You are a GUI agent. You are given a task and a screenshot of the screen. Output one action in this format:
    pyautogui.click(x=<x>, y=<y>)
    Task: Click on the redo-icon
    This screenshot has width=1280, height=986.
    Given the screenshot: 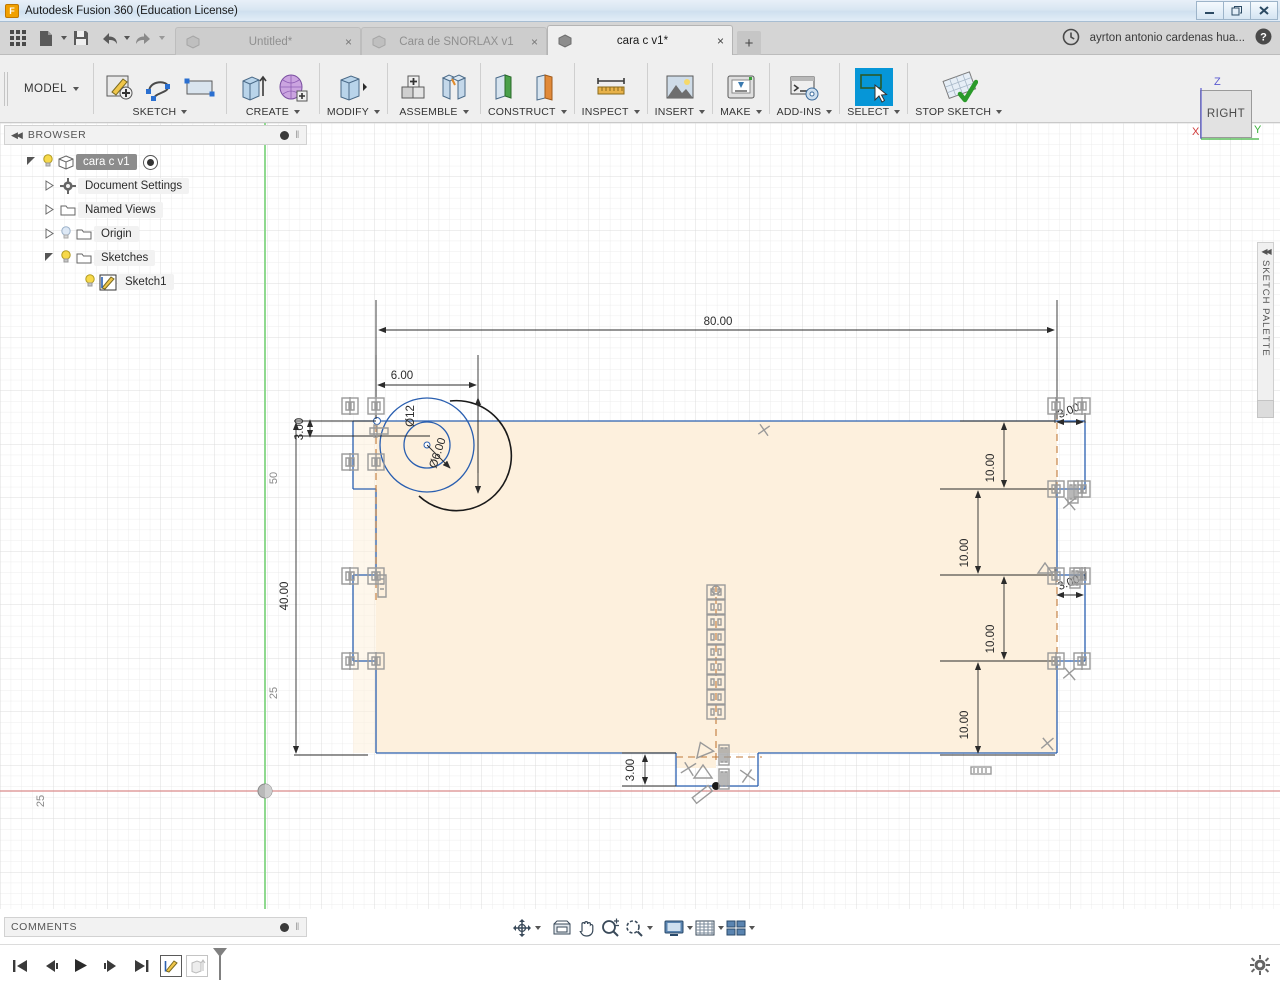 What is the action you would take?
    pyautogui.click(x=144, y=38)
    